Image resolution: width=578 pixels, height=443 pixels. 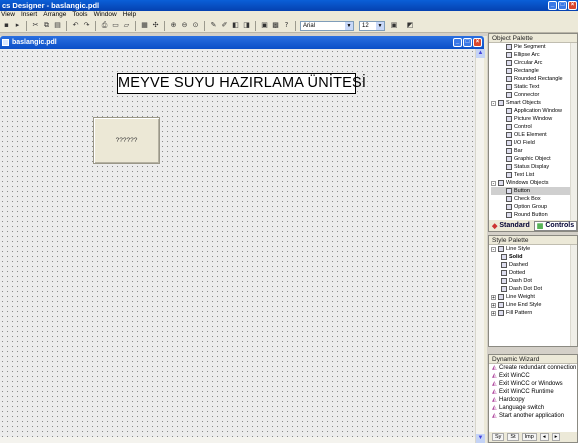 What do you see at coordinates (534, 135) in the screenshot?
I see `tree-item: OLE Element` at bounding box center [534, 135].